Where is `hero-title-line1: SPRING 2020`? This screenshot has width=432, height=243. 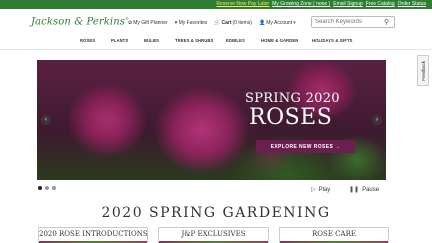 hero-title-line1: SPRING 2020 is located at coordinates (292, 98).